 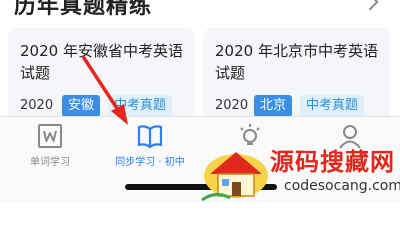 I want to click on watermark-text: 源码搜藏网, so click(x=332, y=162).